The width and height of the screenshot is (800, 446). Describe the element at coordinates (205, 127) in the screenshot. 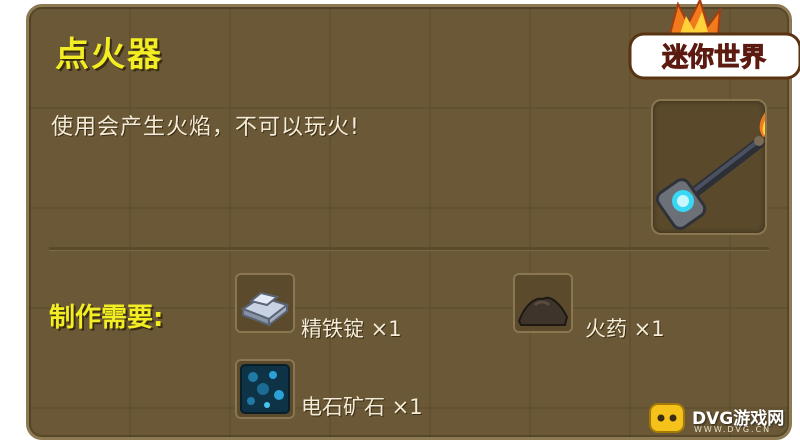

I see `item-description: 使用会产生火焰，不可以玩火!` at that location.